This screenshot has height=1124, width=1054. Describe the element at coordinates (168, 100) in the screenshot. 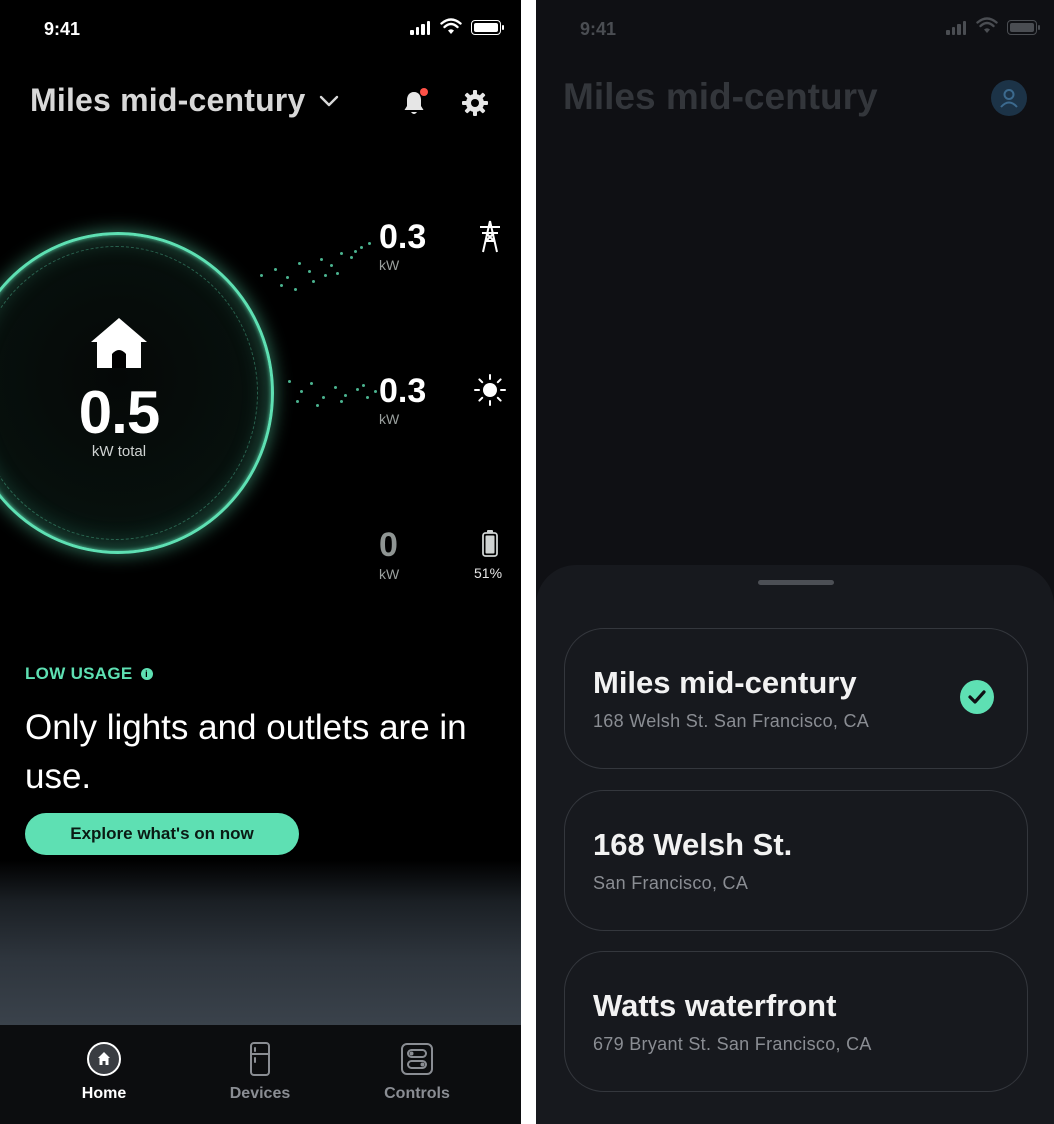

I see `home-name: Miles mid-century` at that location.